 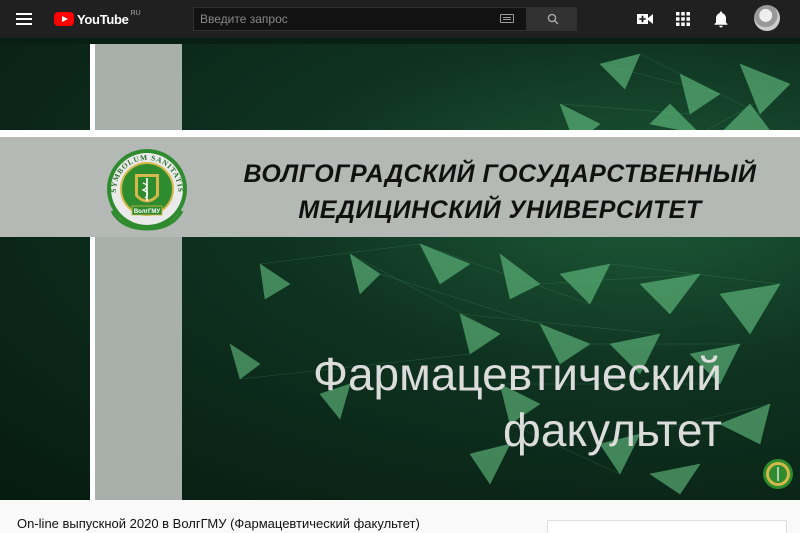 What do you see at coordinates (667, 526) in the screenshot?
I see `side-panel-card` at bounding box center [667, 526].